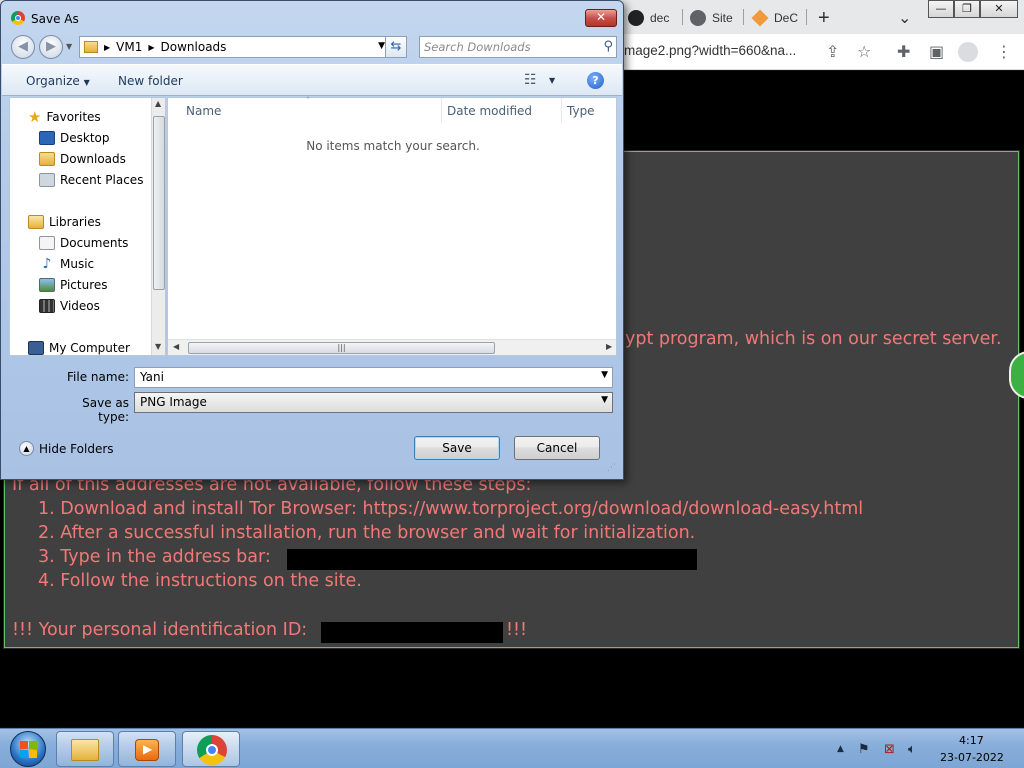 The image size is (1024, 768). Describe the element at coordinates (864, 51) in the screenshot. I see `star-icon: ☆` at that location.